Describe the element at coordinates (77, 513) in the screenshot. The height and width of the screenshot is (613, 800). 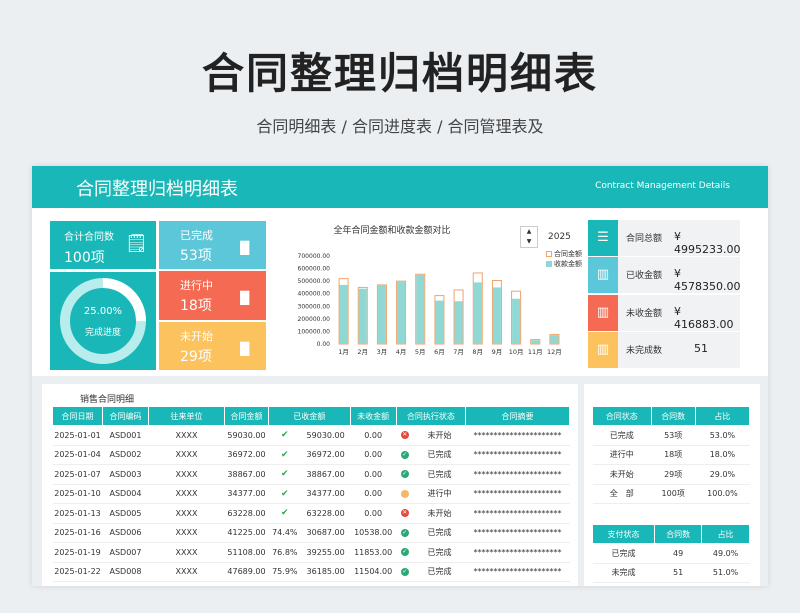
I see `cell-date: 2025-01-13` at that location.